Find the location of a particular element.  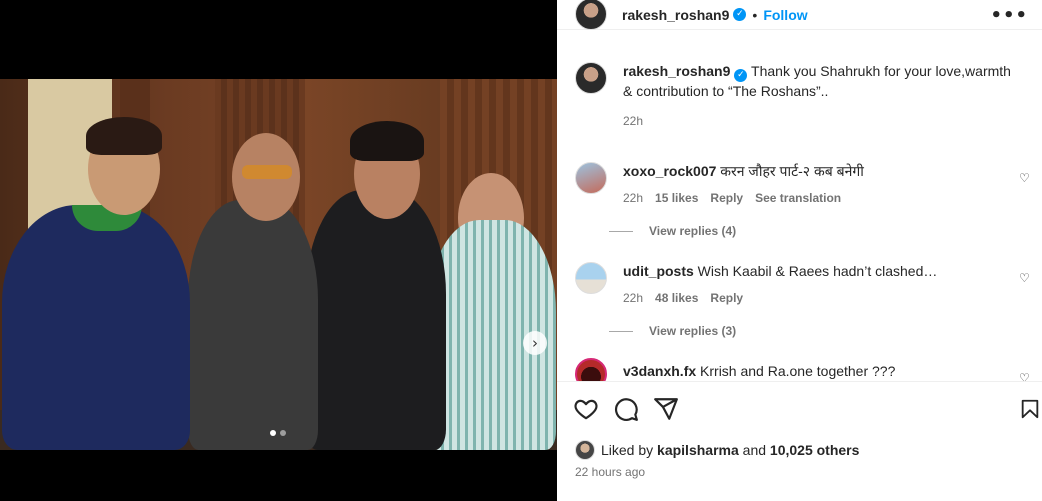

comment-text: Krrish and Ra.one together ??? is located at coordinates (798, 371).